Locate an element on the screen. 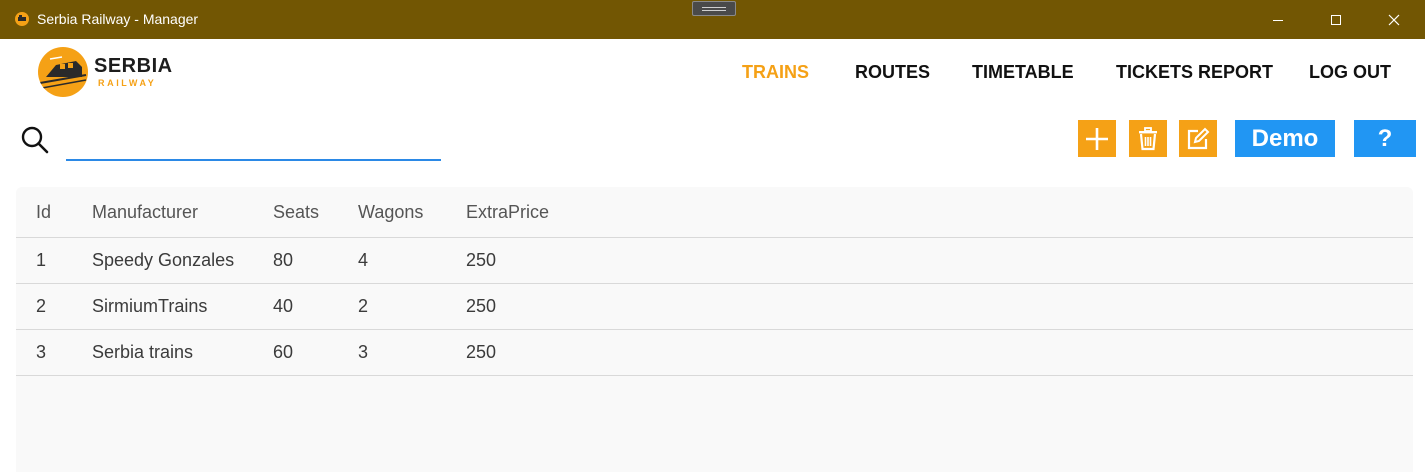 The width and height of the screenshot is (1425, 472). cell-seats: 60 is located at coordinates (283, 352).